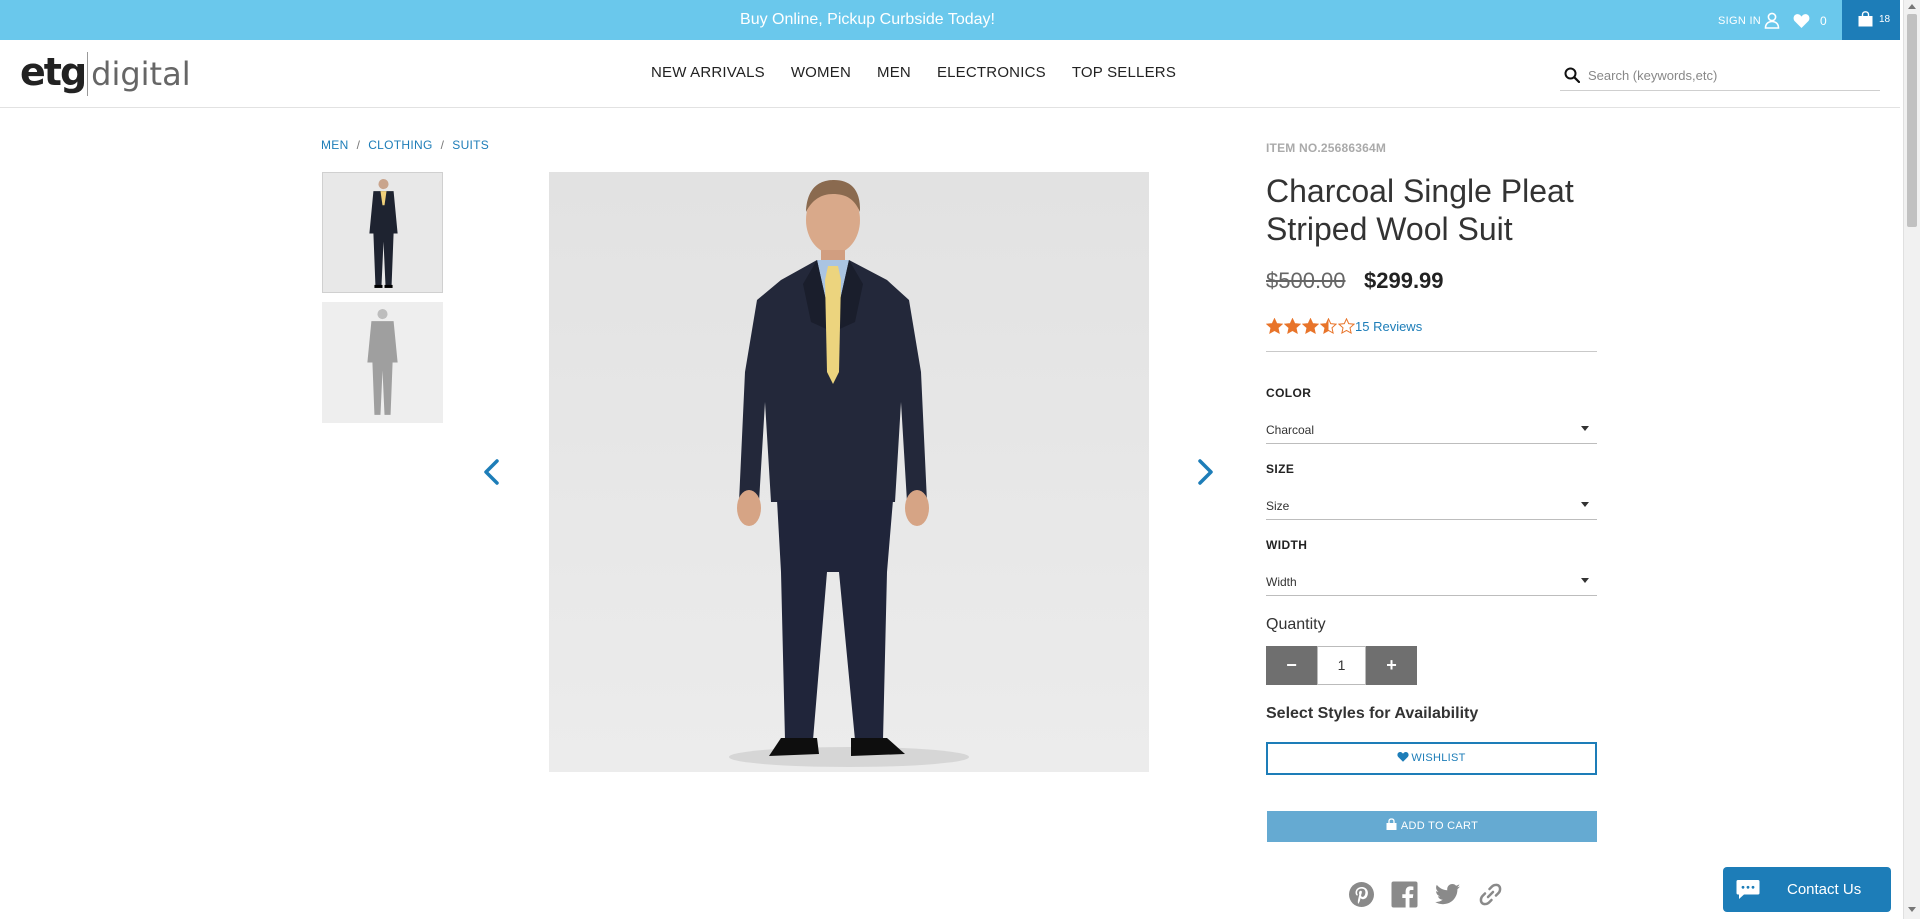  Describe the element at coordinates (1911, 459) in the screenshot. I see `page-scrollbar` at that location.